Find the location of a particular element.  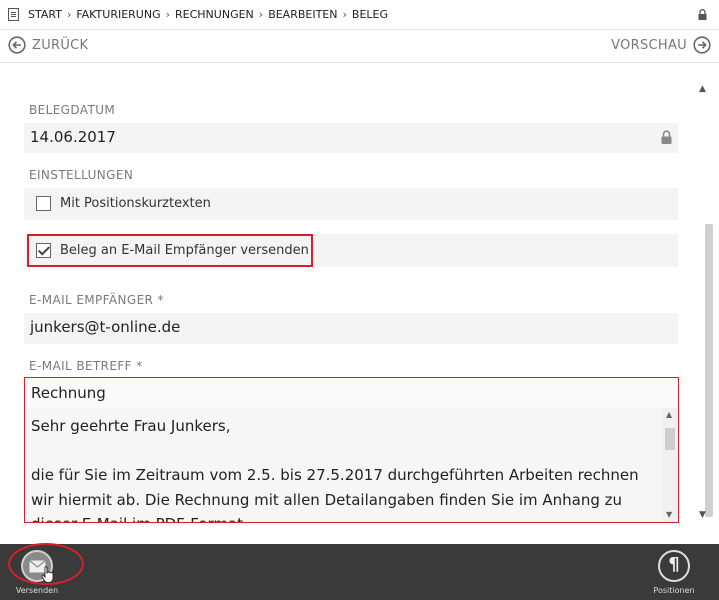

bottom-toolbar: Versenden ¶ Positionen is located at coordinates (359, 572).